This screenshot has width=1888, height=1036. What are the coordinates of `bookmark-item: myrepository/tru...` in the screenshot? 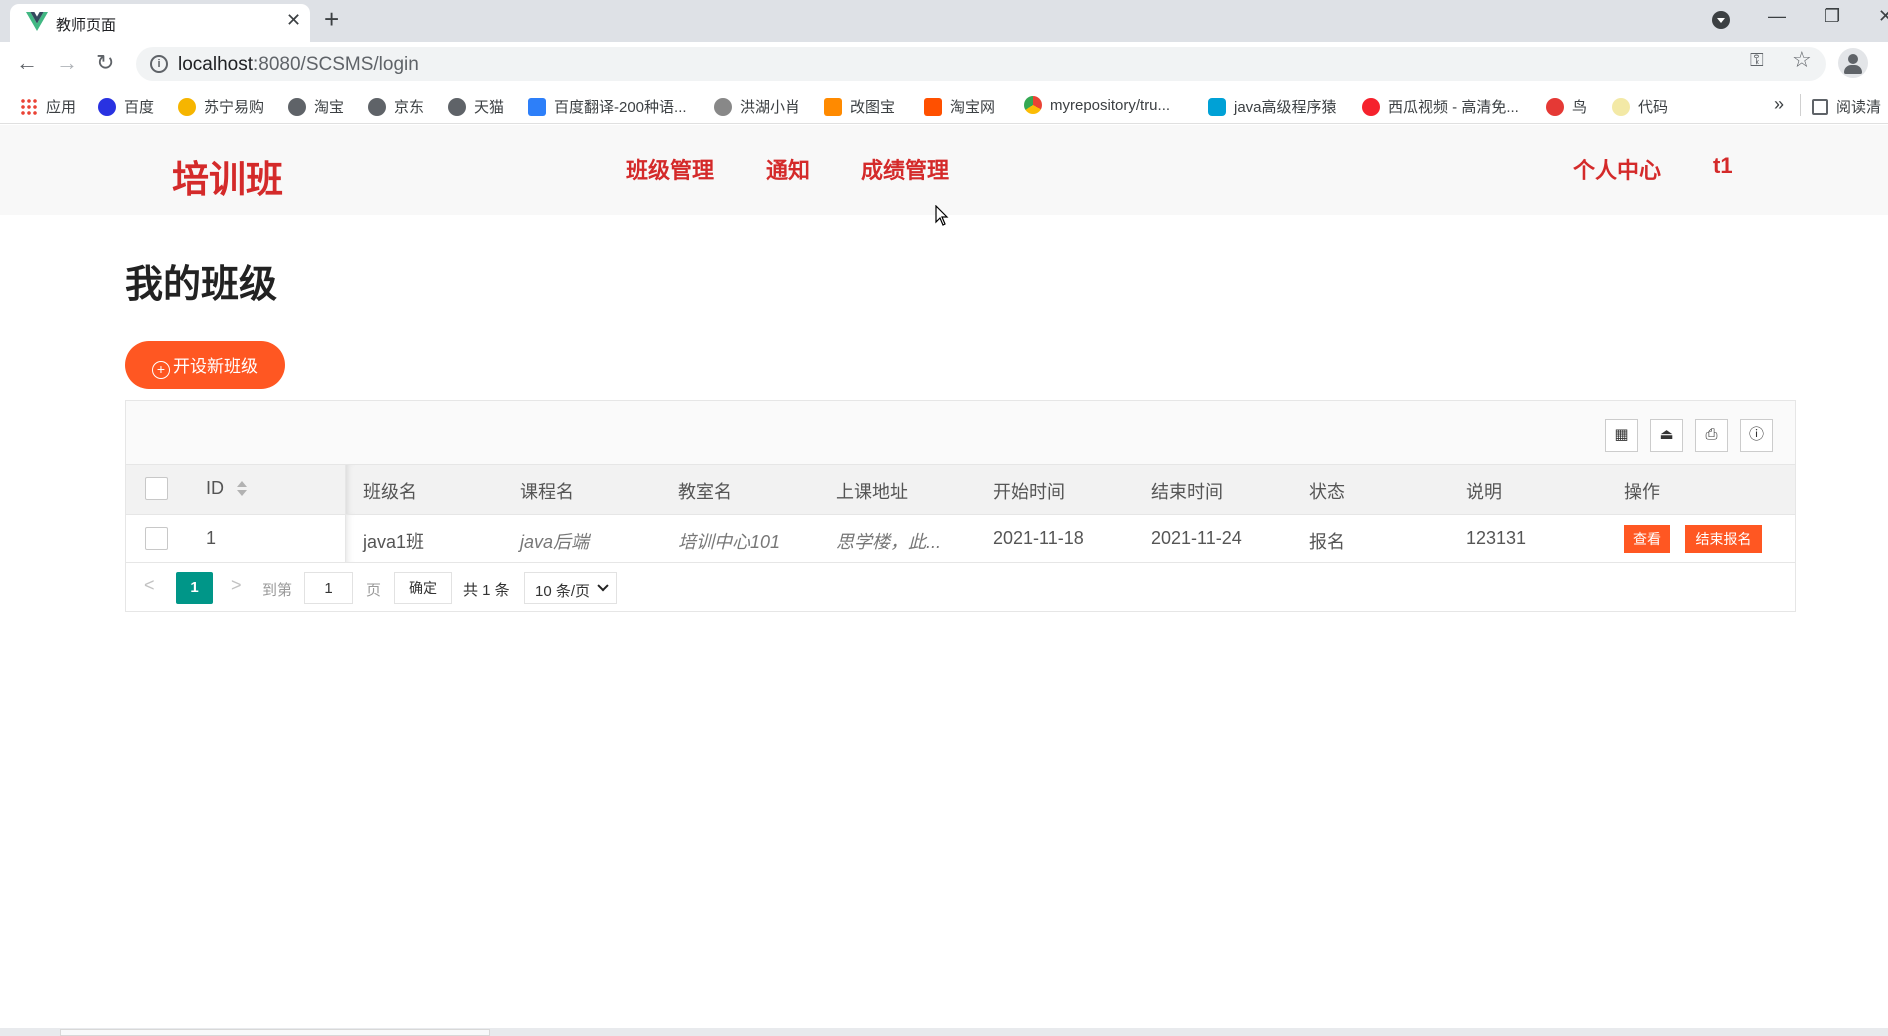 It's located at (1097, 105).